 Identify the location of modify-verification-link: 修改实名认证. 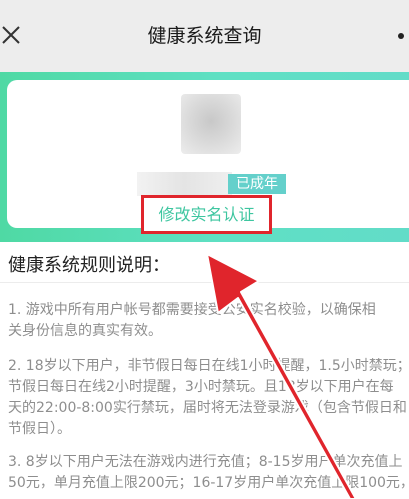
(206, 214).